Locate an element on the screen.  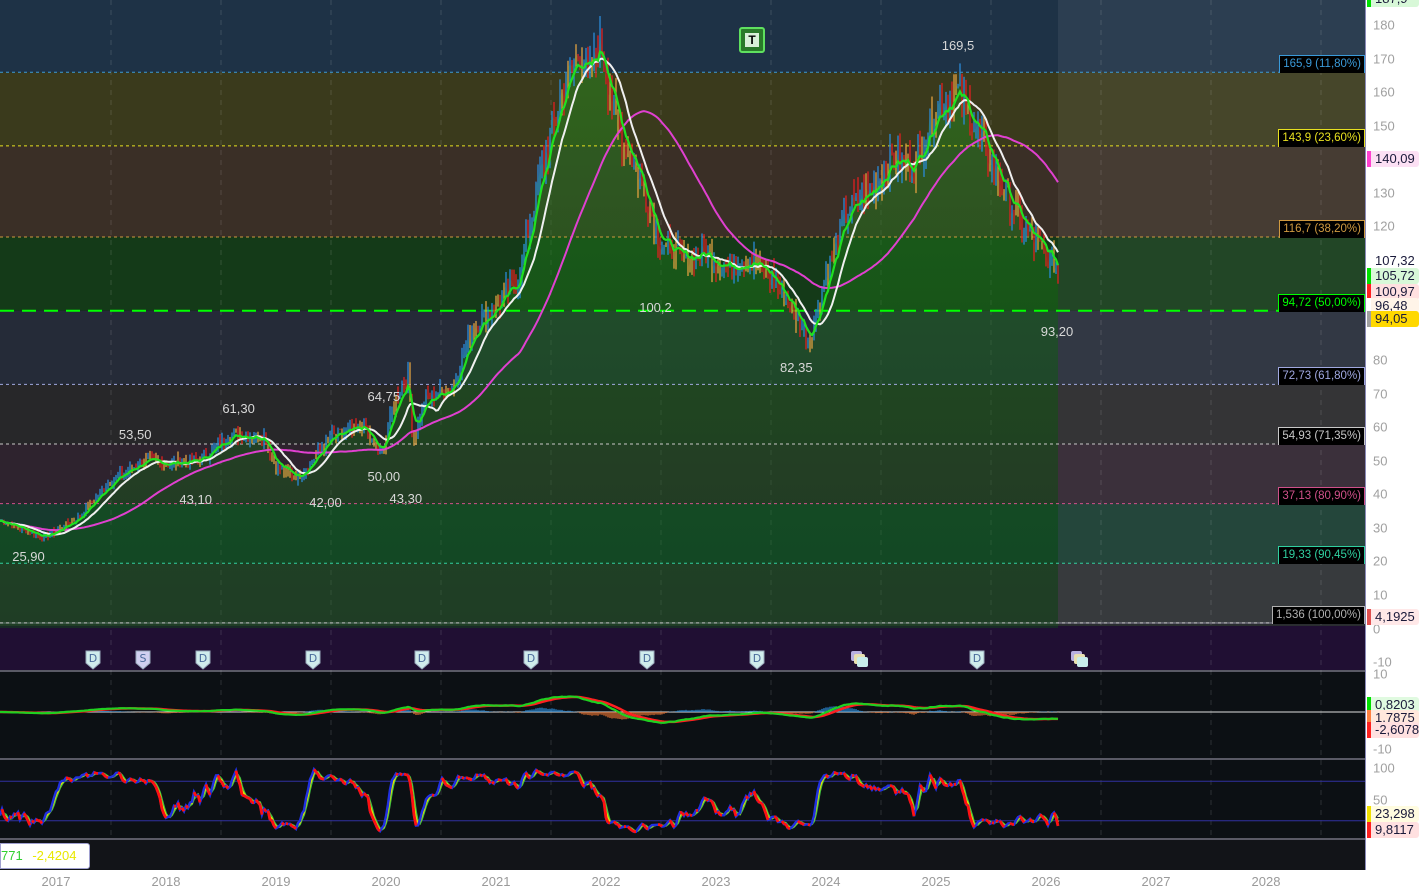
macd-axis-tick: -10 is located at coordinates (1382, 749).